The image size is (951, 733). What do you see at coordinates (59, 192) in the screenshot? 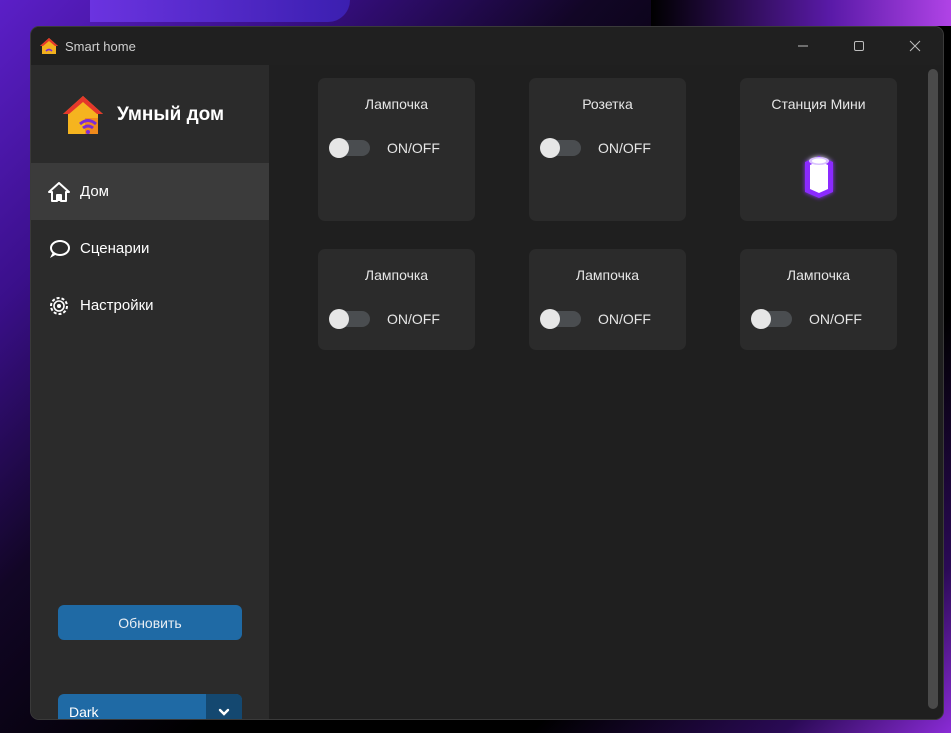
I see `home-icon` at bounding box center [59, 192].